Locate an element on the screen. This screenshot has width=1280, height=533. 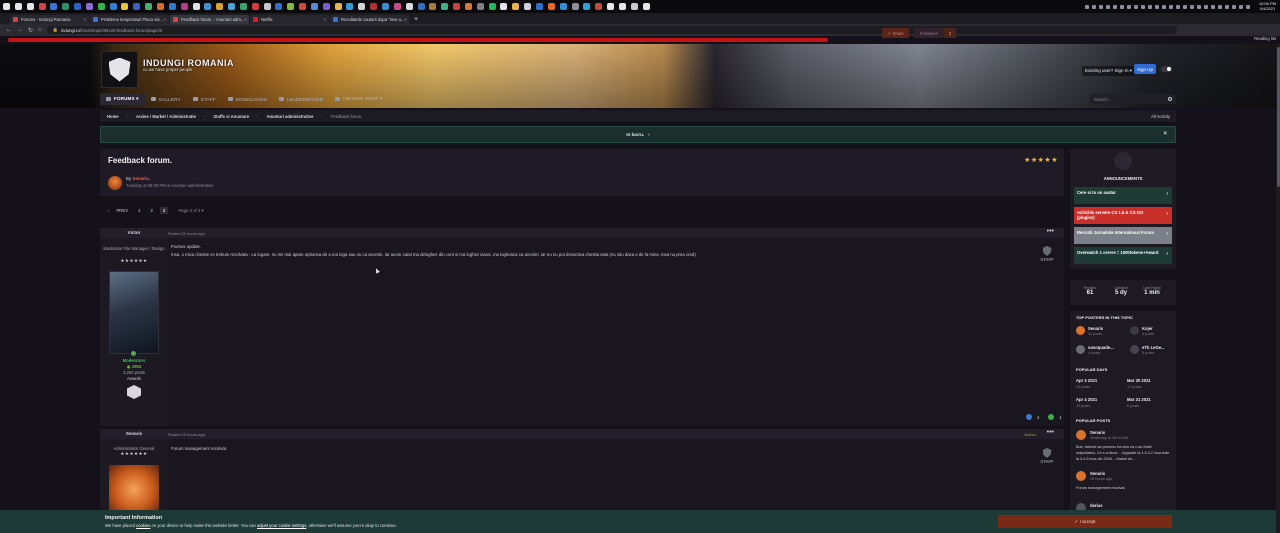
announcement-item: Overwatch 1 cerere = 1000tokens+Award › is located at coordinates (1123, 255).